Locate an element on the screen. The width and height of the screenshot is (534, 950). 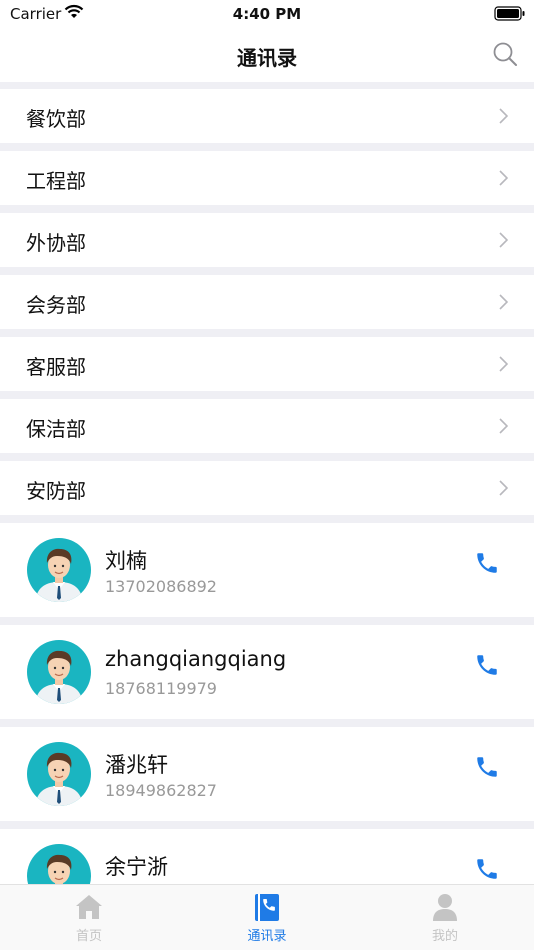
tab-me: 我的 is located at coordinates (445, 917).